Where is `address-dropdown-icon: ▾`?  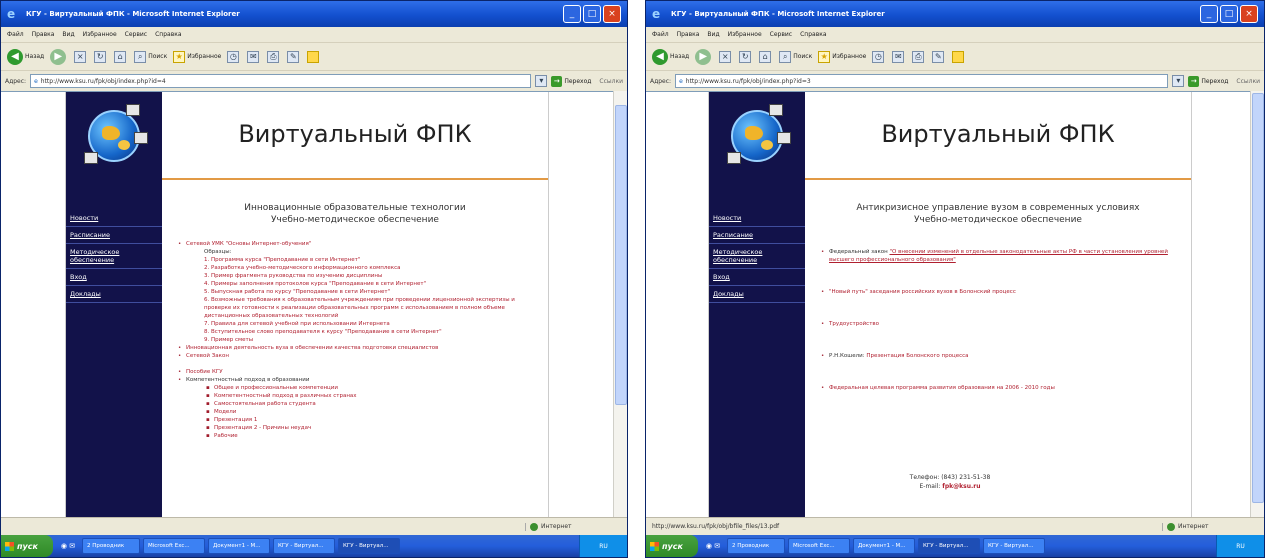
address-dropdown-icon: ▾ is located at coordinates (1178, 81).